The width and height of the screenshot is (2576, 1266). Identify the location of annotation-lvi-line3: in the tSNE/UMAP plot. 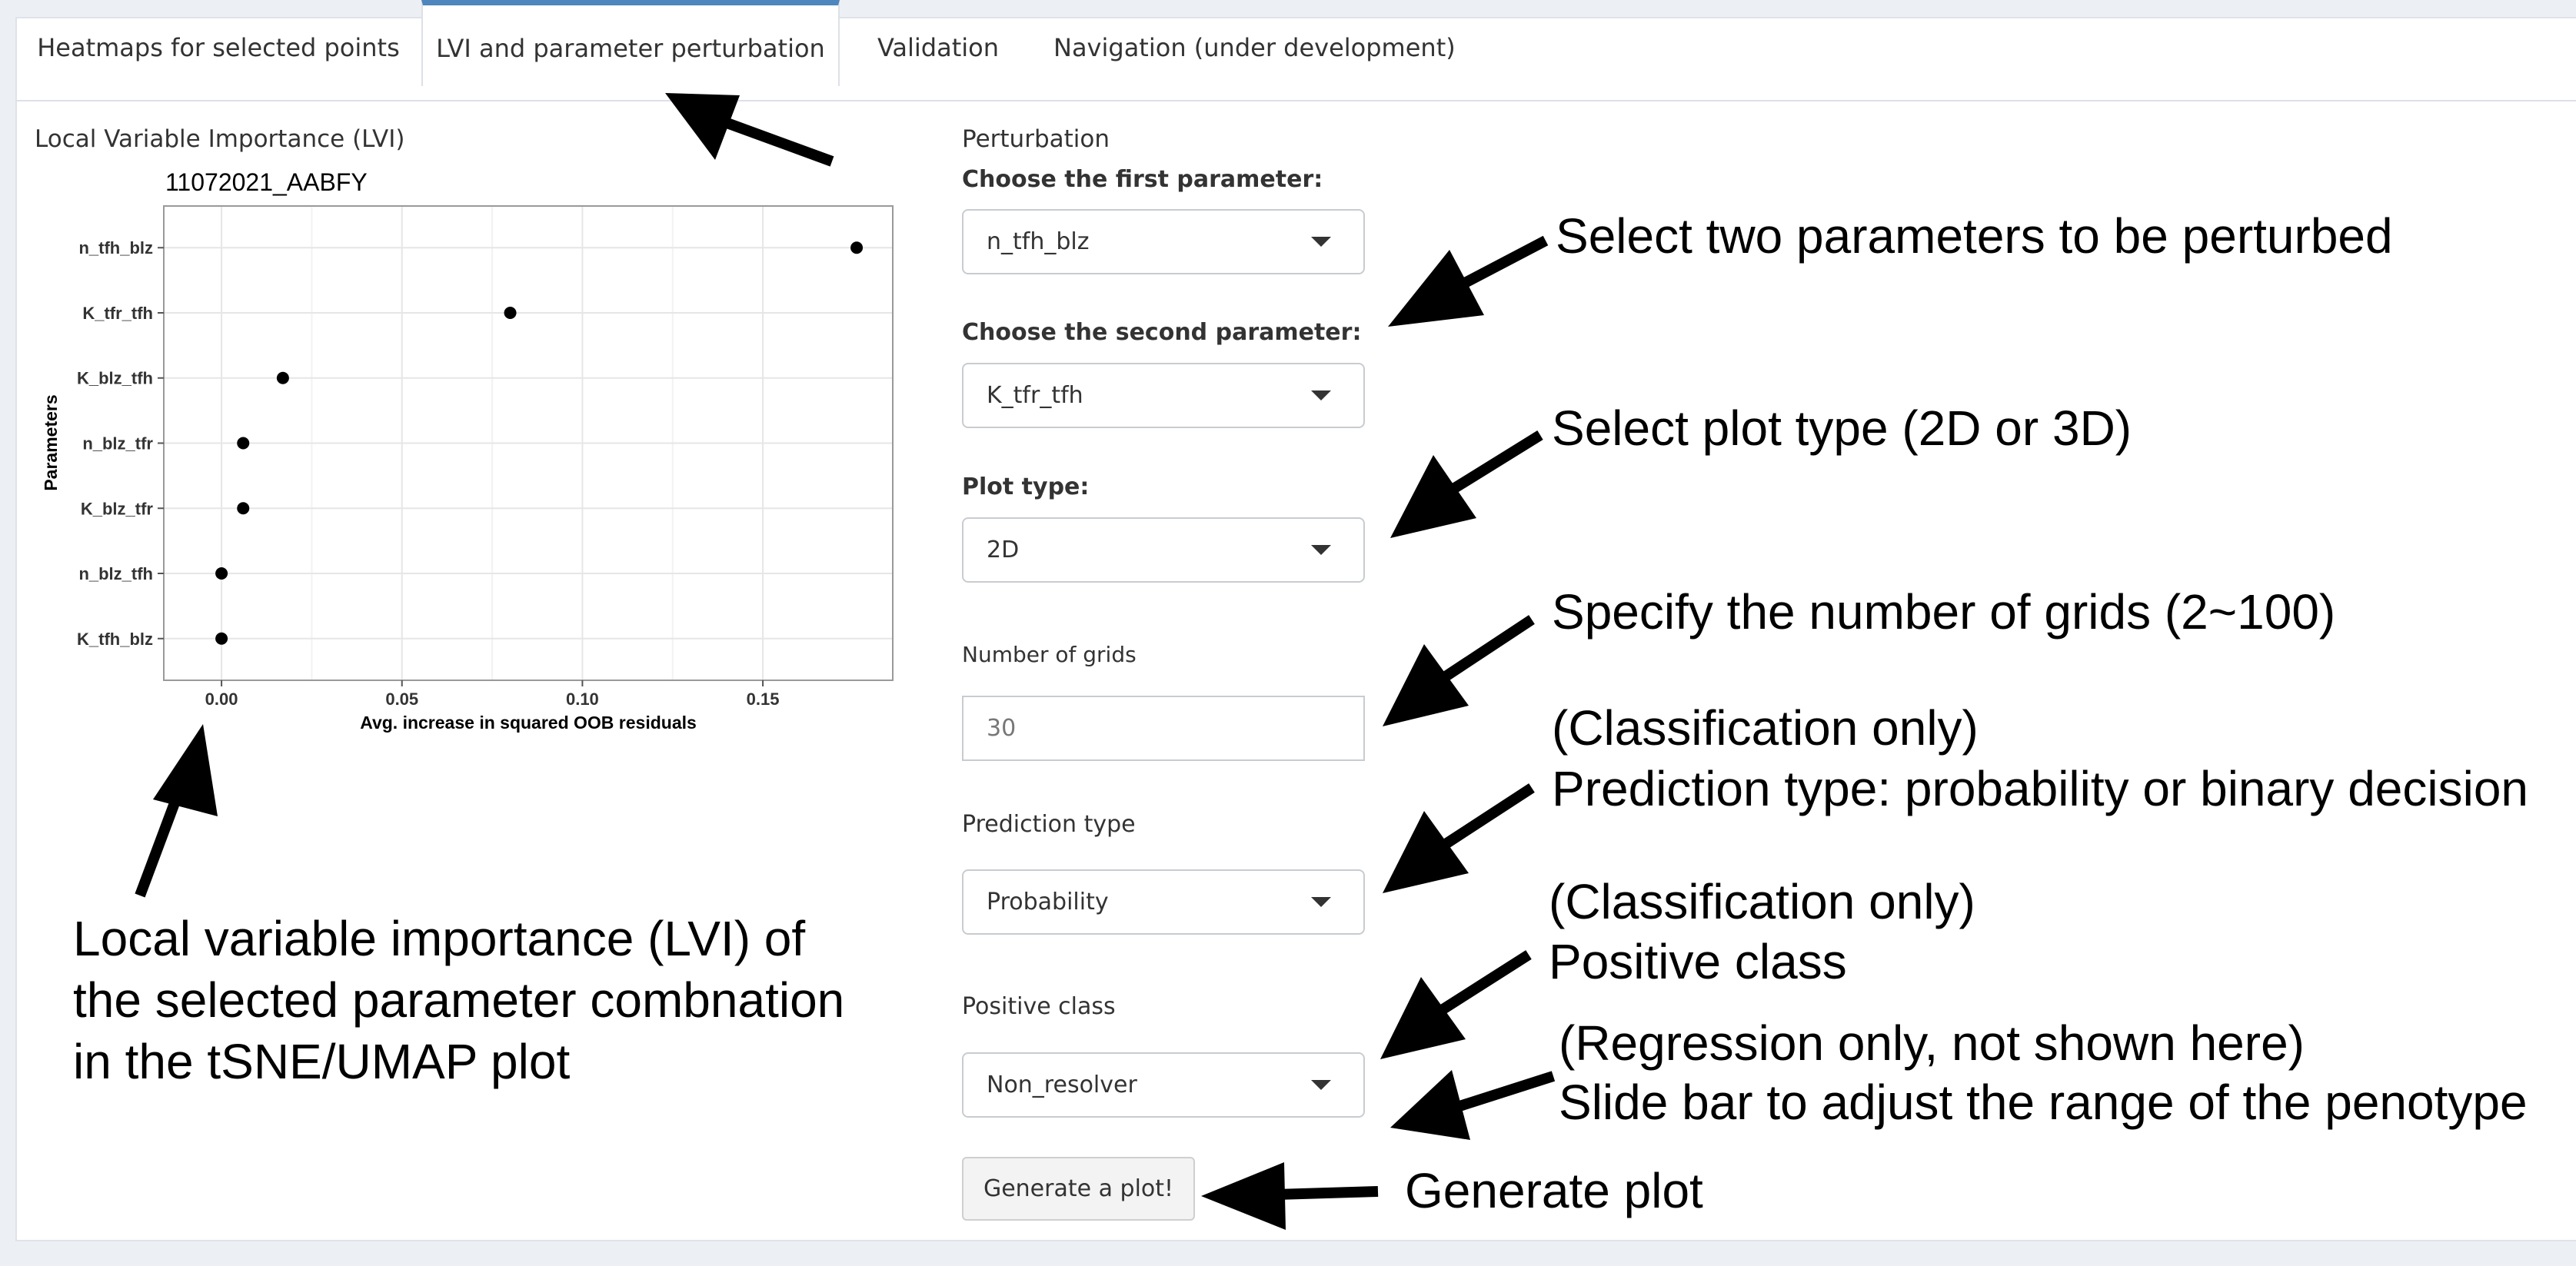
(322, 1061).